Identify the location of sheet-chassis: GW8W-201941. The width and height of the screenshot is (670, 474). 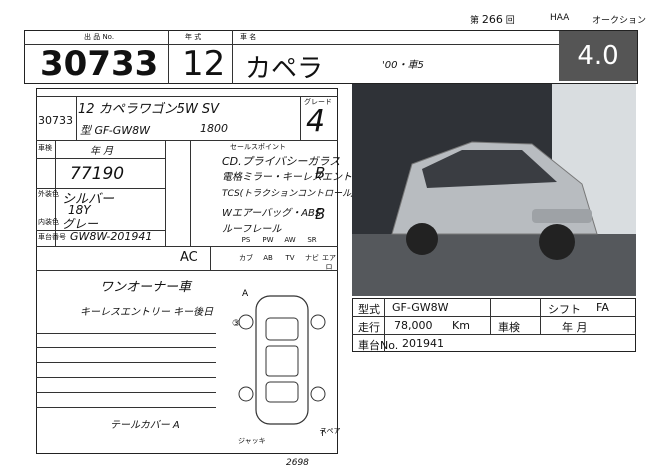
(111, 236).